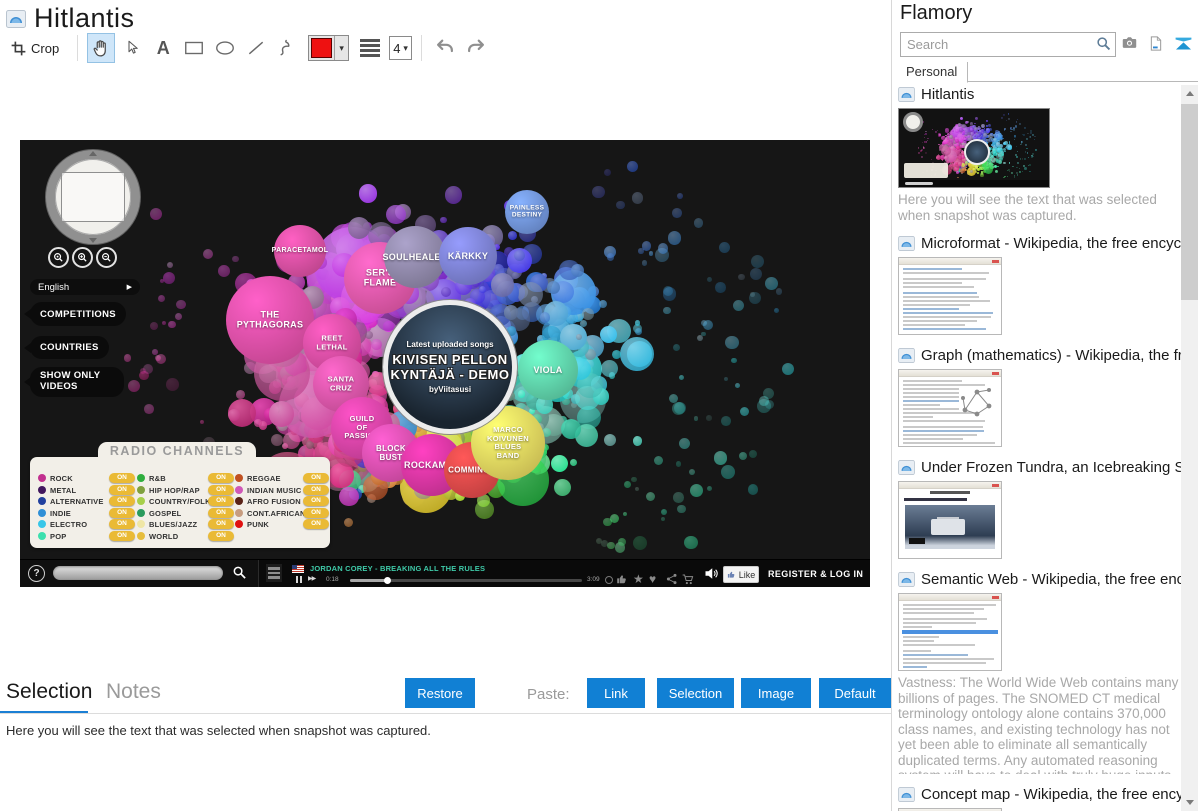 This screenshot has width=1198, height=811. What do you see at coordinates (225, 48) in the screenshot?
I see `ellipse-tool-button` at bounding box center [225, 48].